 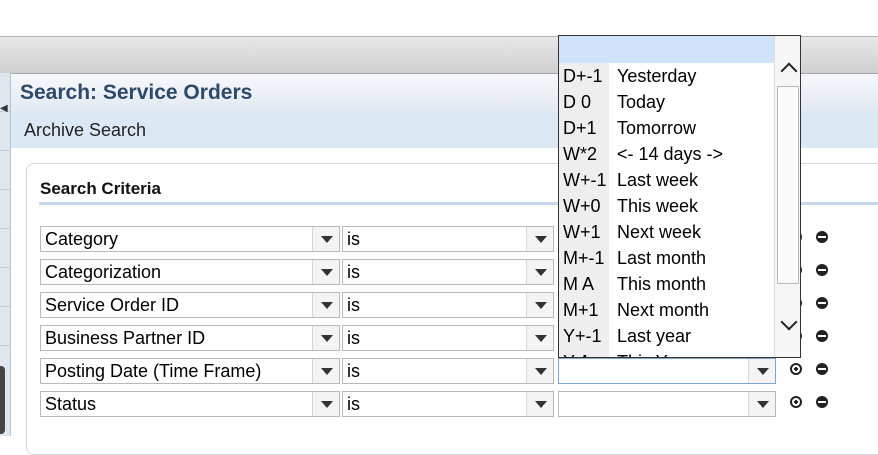 I want to click on dropdown-option: Y A This Year, so click(x=666, y=353).